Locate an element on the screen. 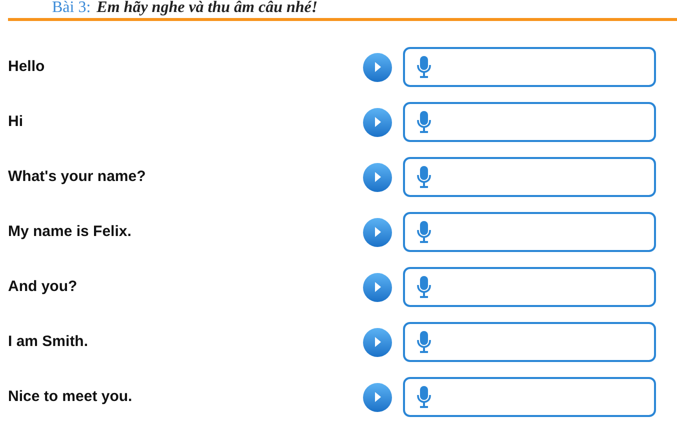 The width and height of the screenshot is (677, 428). sentence-text: Hi is located at coordinates (16, 122).